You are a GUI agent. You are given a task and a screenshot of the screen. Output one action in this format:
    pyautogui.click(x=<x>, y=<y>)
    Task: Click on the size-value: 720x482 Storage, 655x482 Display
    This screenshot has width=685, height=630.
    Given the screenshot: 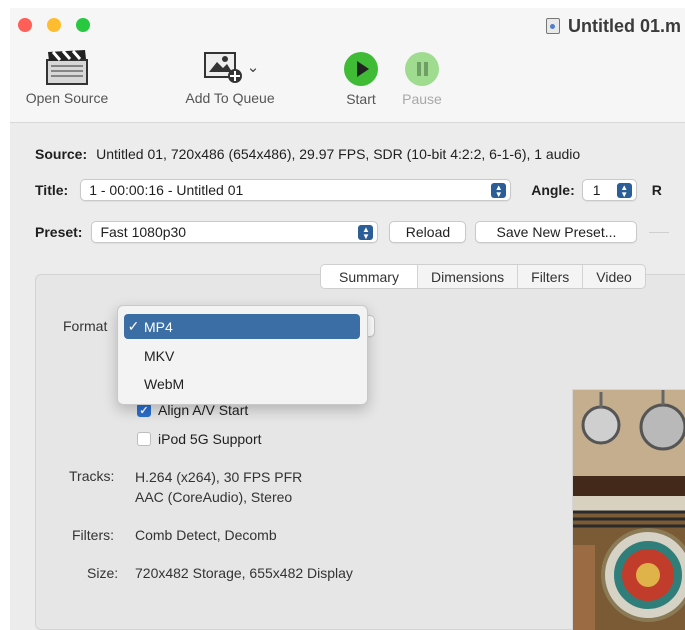 What is the action you would take?
    pyautogui.click(x=244, y=573)
    